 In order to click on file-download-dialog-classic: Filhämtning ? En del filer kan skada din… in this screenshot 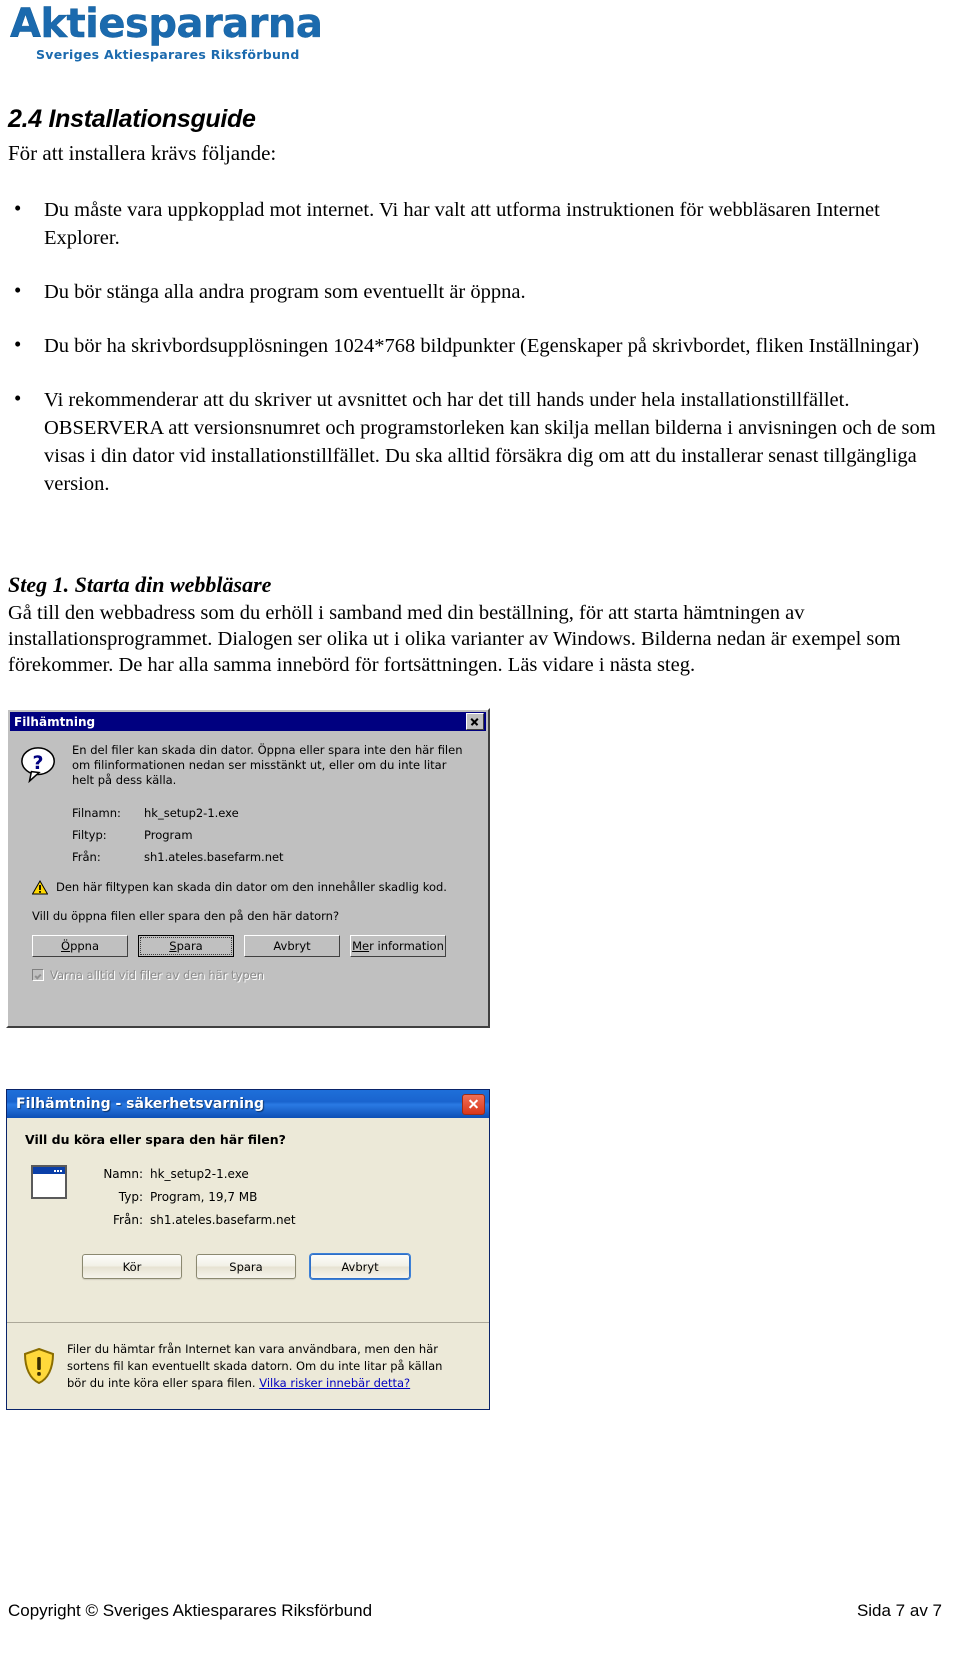, I will do `click(248, 868)`.